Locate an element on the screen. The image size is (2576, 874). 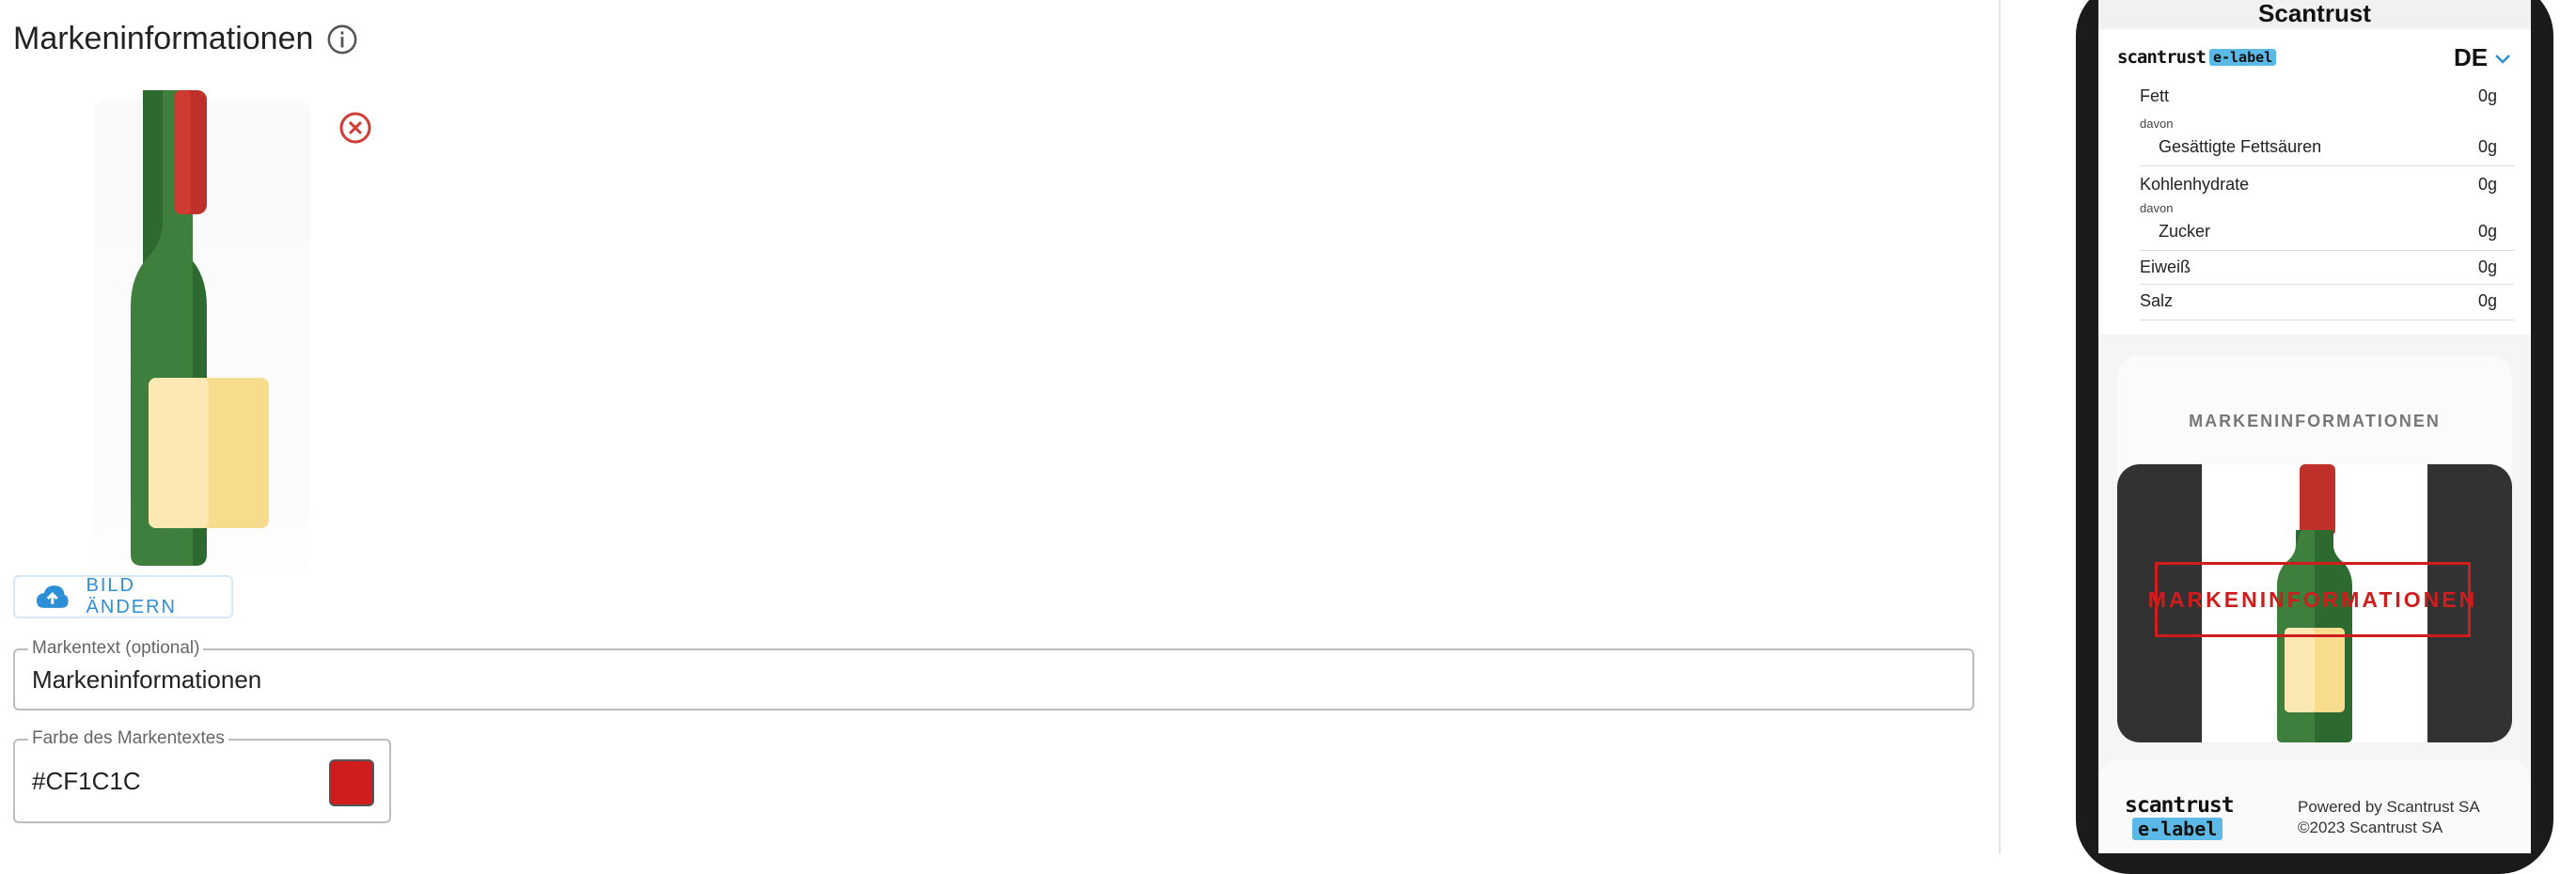
footer-logo-text: scantrust is located at coordinates (2180, 805).